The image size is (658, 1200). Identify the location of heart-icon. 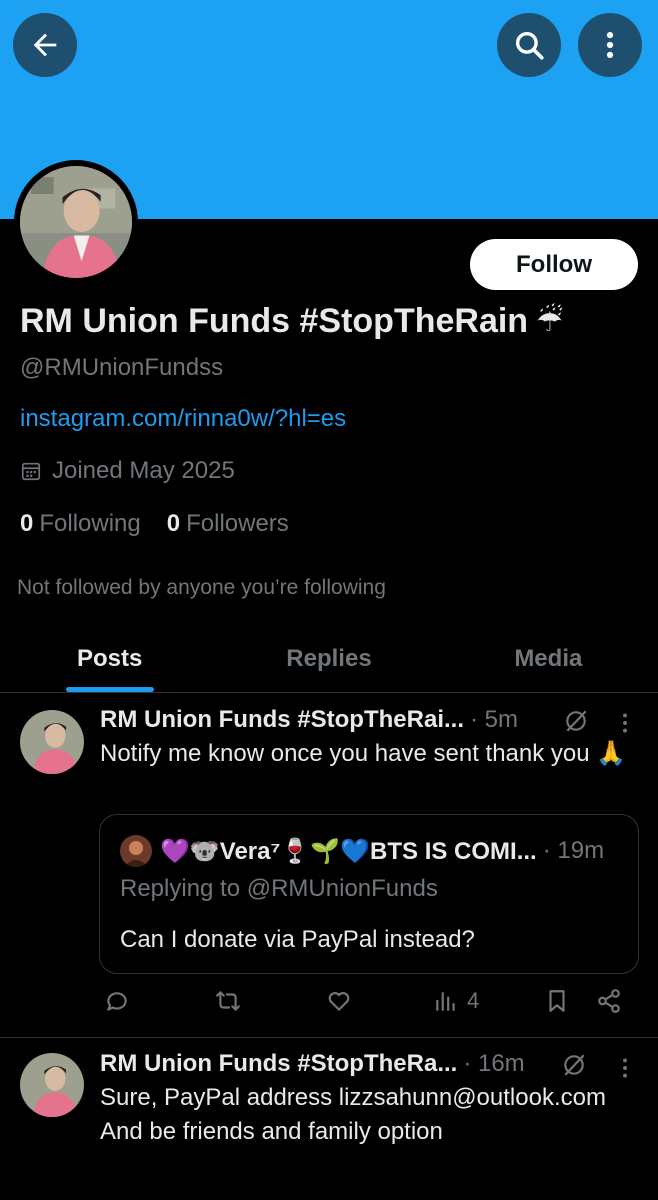
(339, 1001).